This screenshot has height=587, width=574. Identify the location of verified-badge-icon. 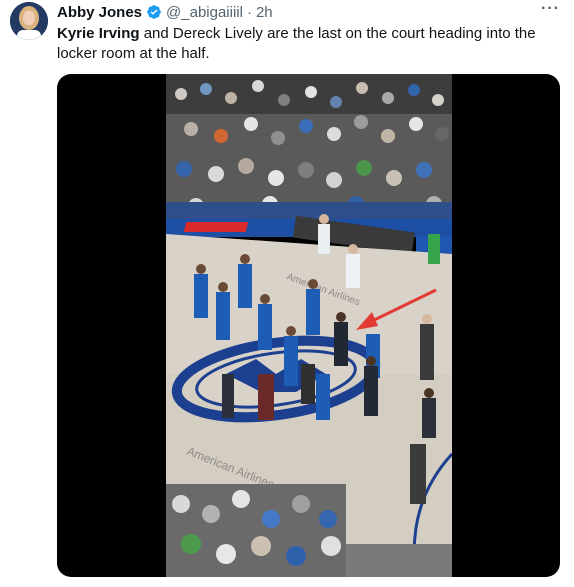
(154, 12).